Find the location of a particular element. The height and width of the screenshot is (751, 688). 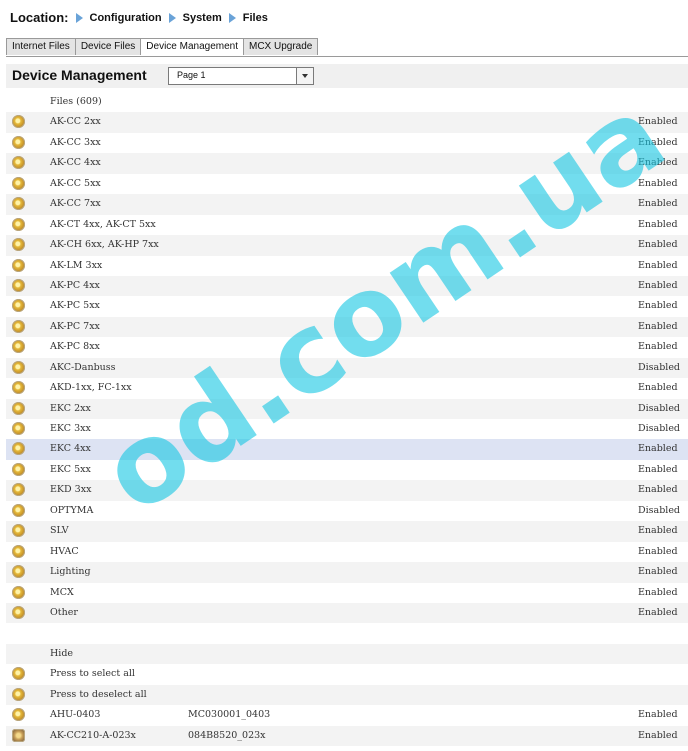

tab-internet-files: Internet Files is located at coordinates (41, 46).